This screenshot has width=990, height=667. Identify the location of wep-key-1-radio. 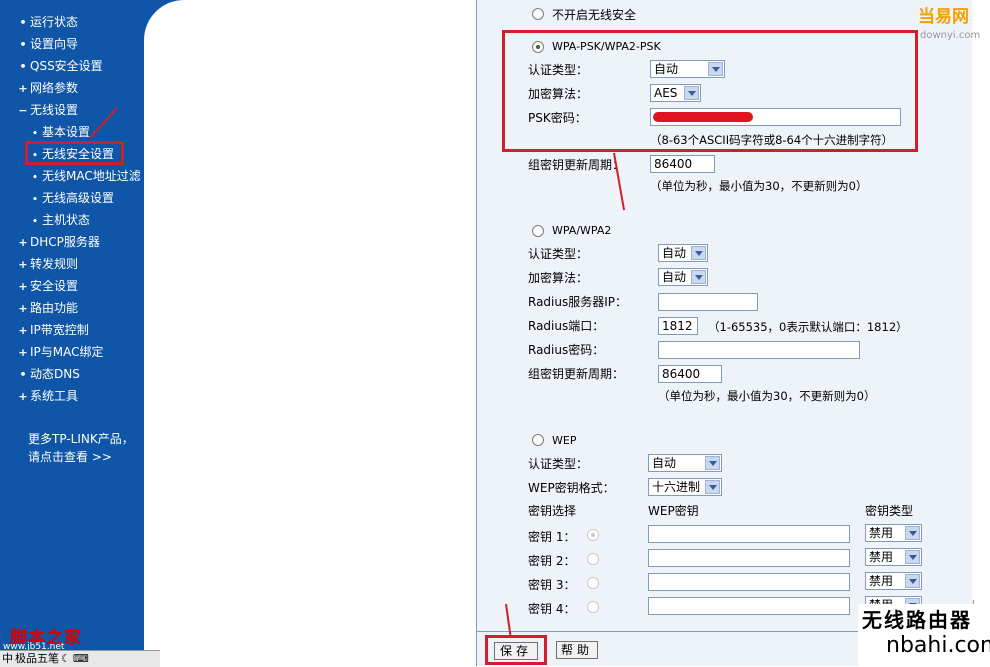
(593, 535).